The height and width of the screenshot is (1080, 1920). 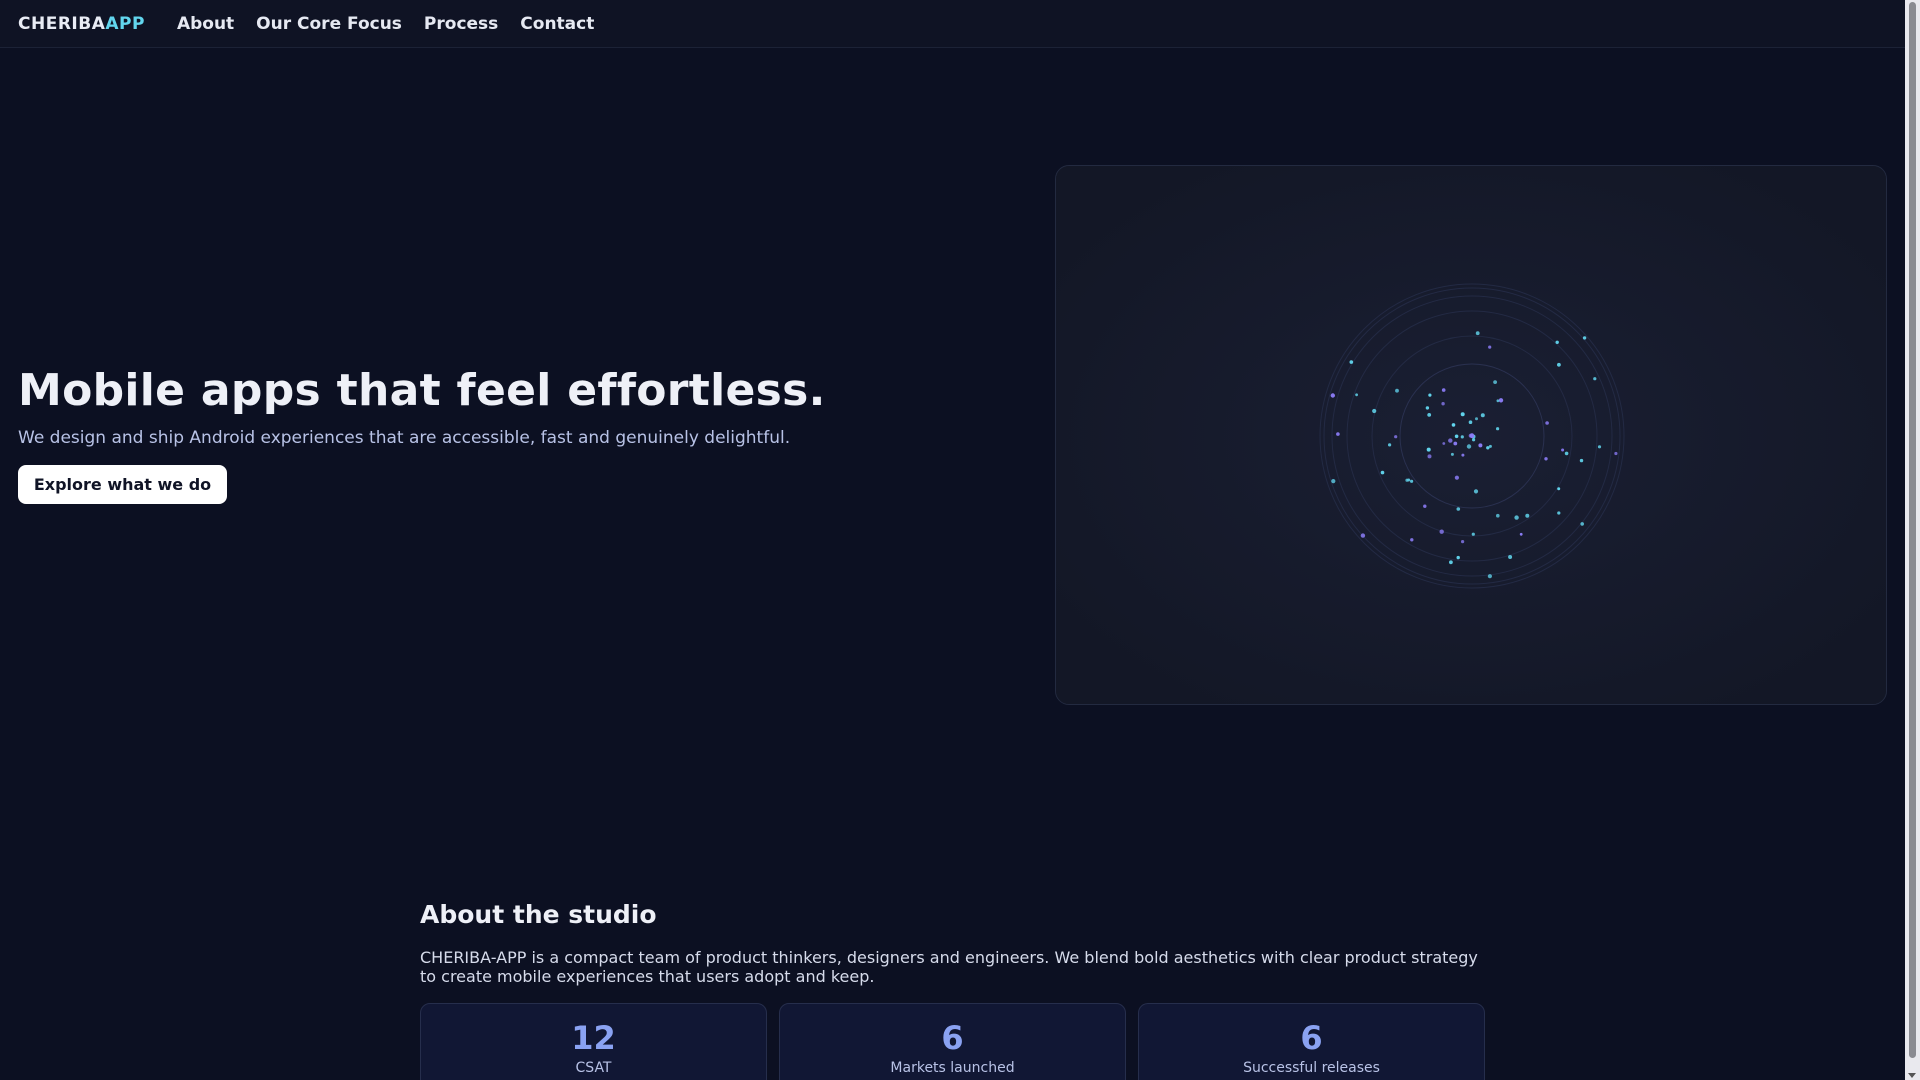 I want to click on brand-accent: APP, so click(x=125, y=23).